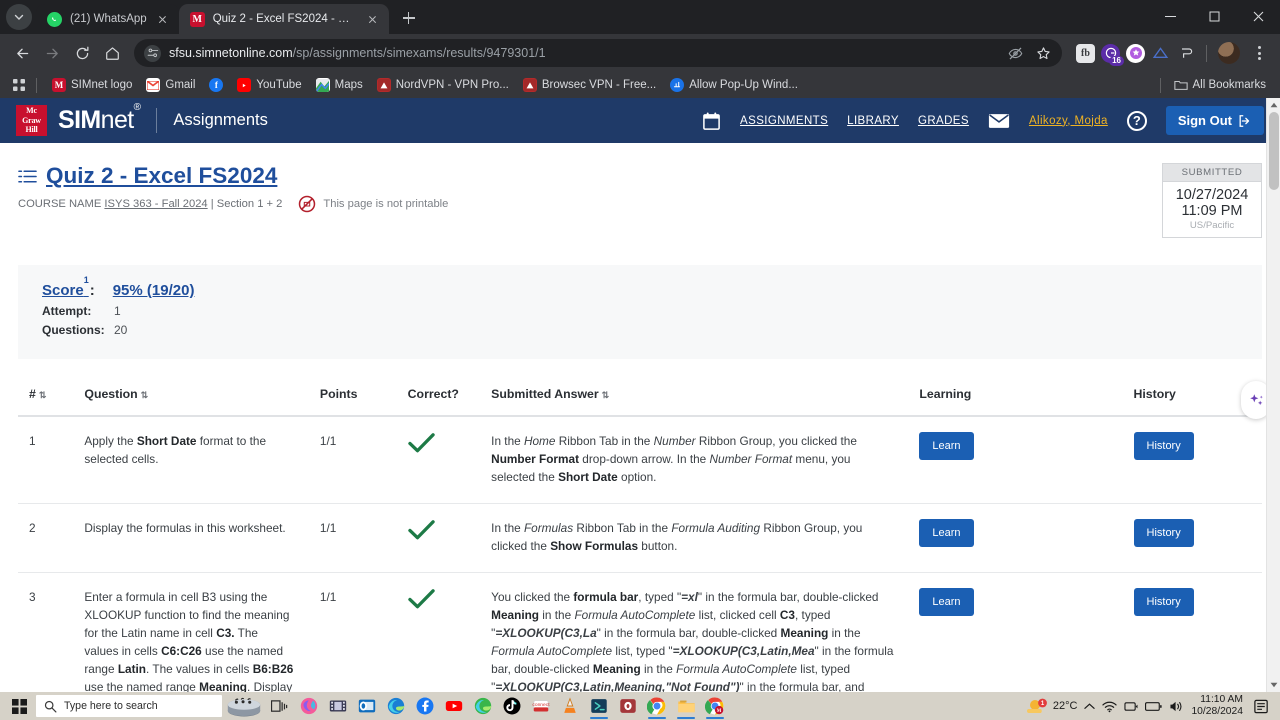 This screenshot has height=720, width=1280. Describe the element at coordinates (339, 85) in the screenshot. I see `bookmark-maps: Maps` at that location.